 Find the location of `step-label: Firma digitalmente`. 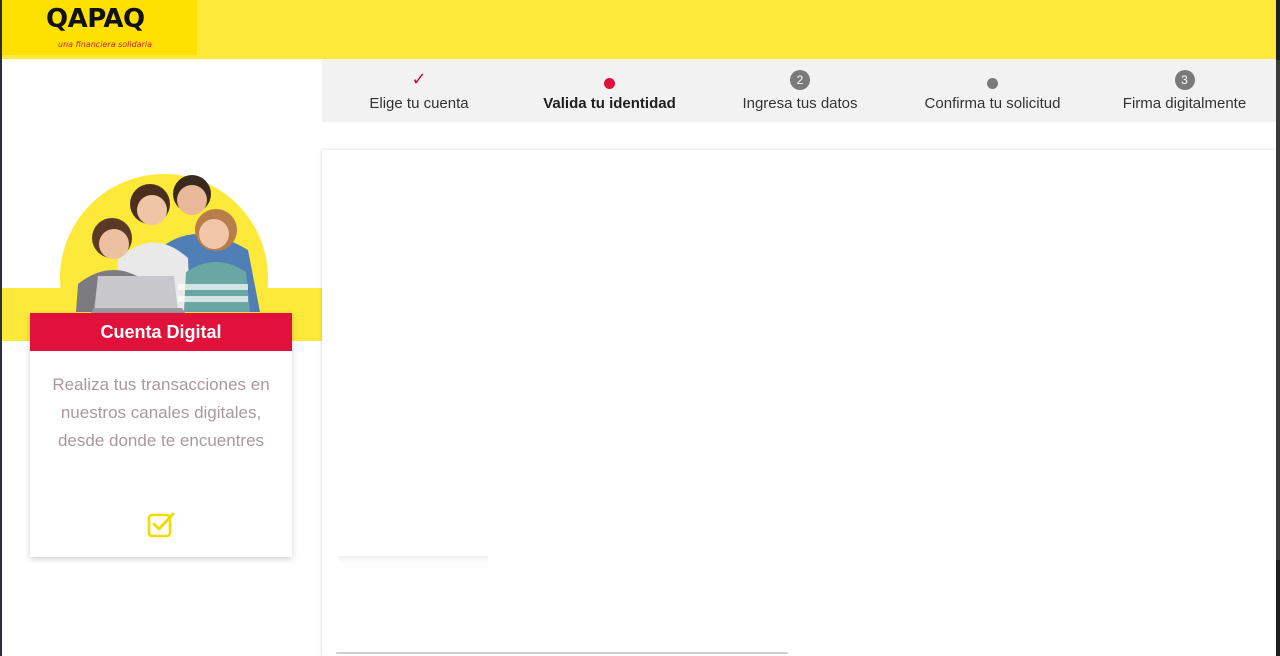

step-label: Firma digitalmente is located at coordinates (1184, 103).